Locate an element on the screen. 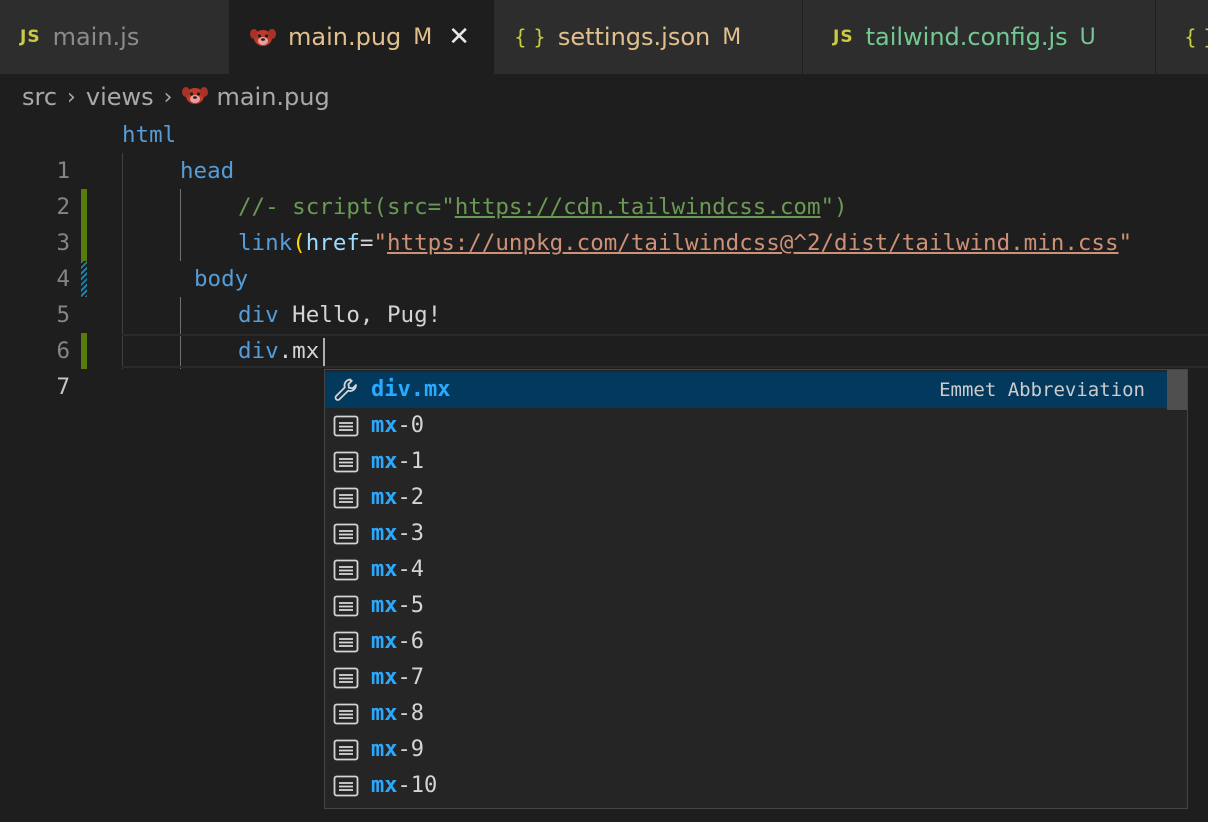  tab-json-partial: { } is located at coordinates (1182, 37).